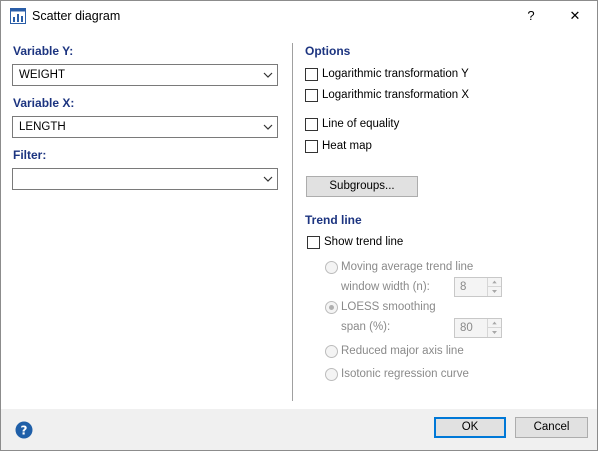 The width and height of the screenshot is (598, 451). I want to click on filter-label: Filter:, so click(30, 155).